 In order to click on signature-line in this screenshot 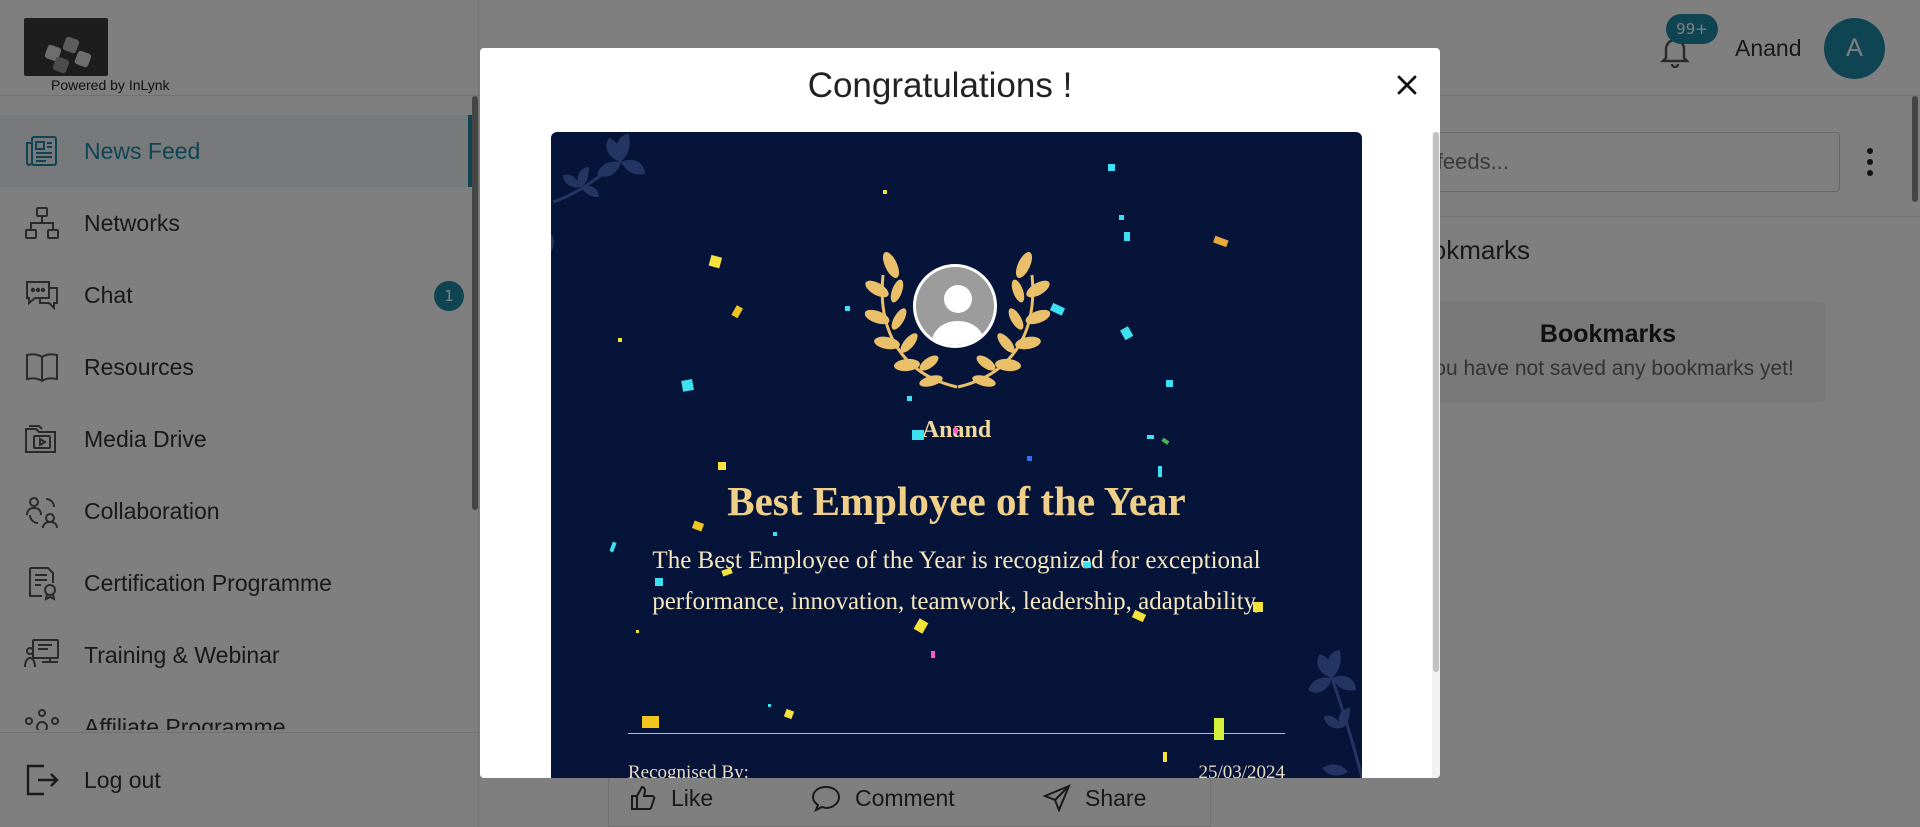, I will do `click(956, 733)`.